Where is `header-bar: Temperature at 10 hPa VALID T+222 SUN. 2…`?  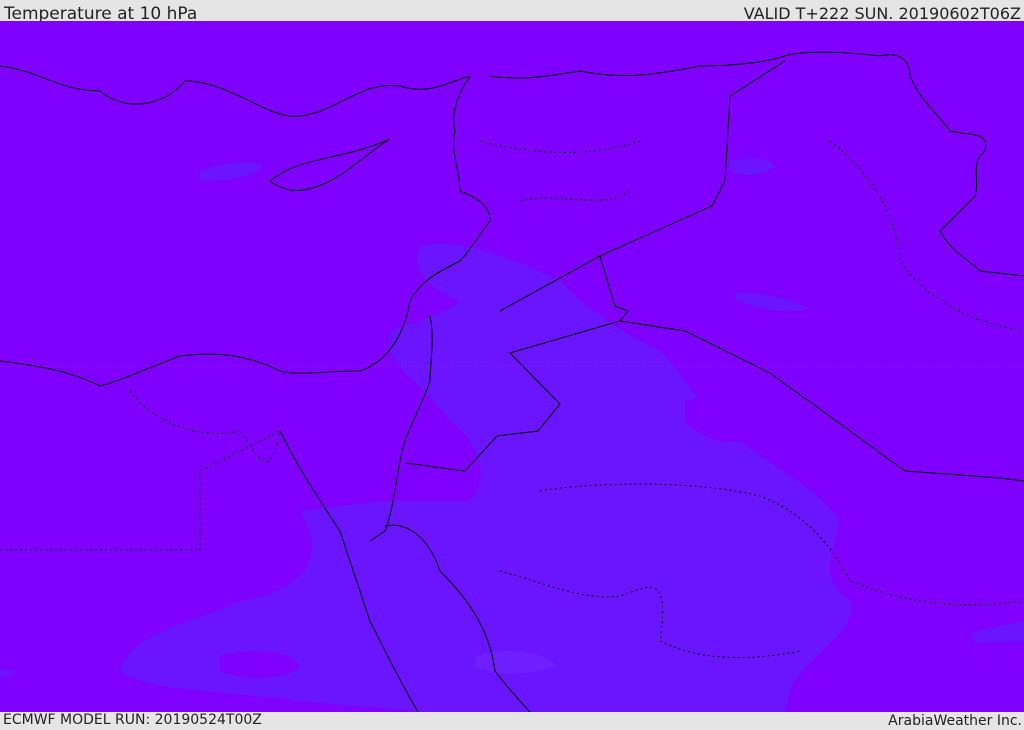
header-bar: Temperature at 10 hPa VALID T+222 SUN. 2… is located at coordinates (512, 12).